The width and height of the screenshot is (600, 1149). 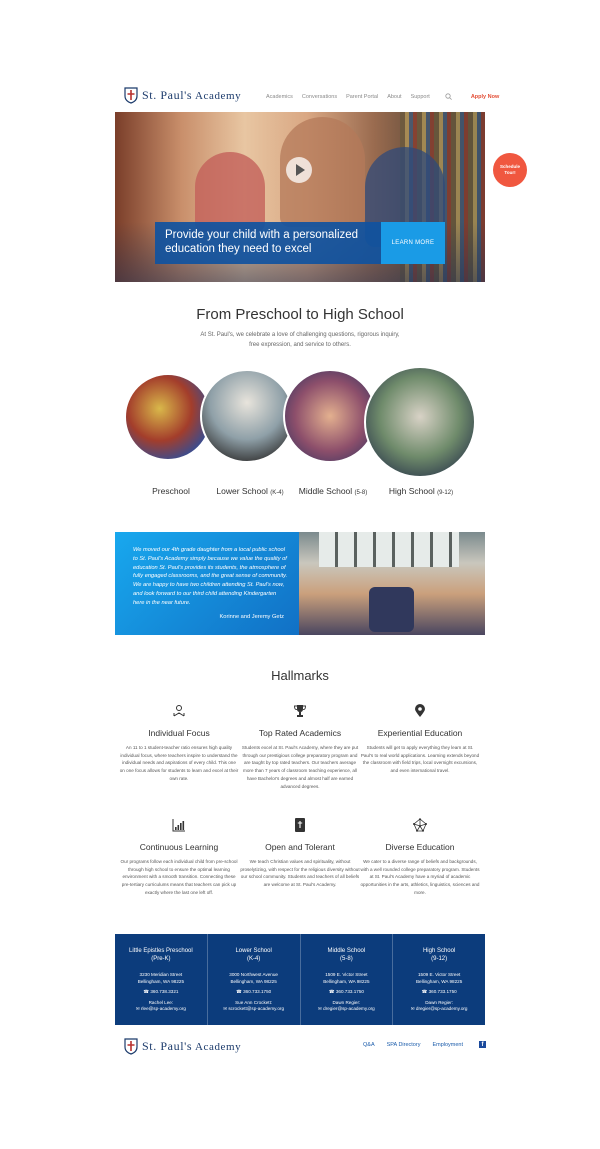 What do you see at coordinates (171, 491) in the screenshot?
I see `level-preschool: Preschool` at bounding box center [171, 491].